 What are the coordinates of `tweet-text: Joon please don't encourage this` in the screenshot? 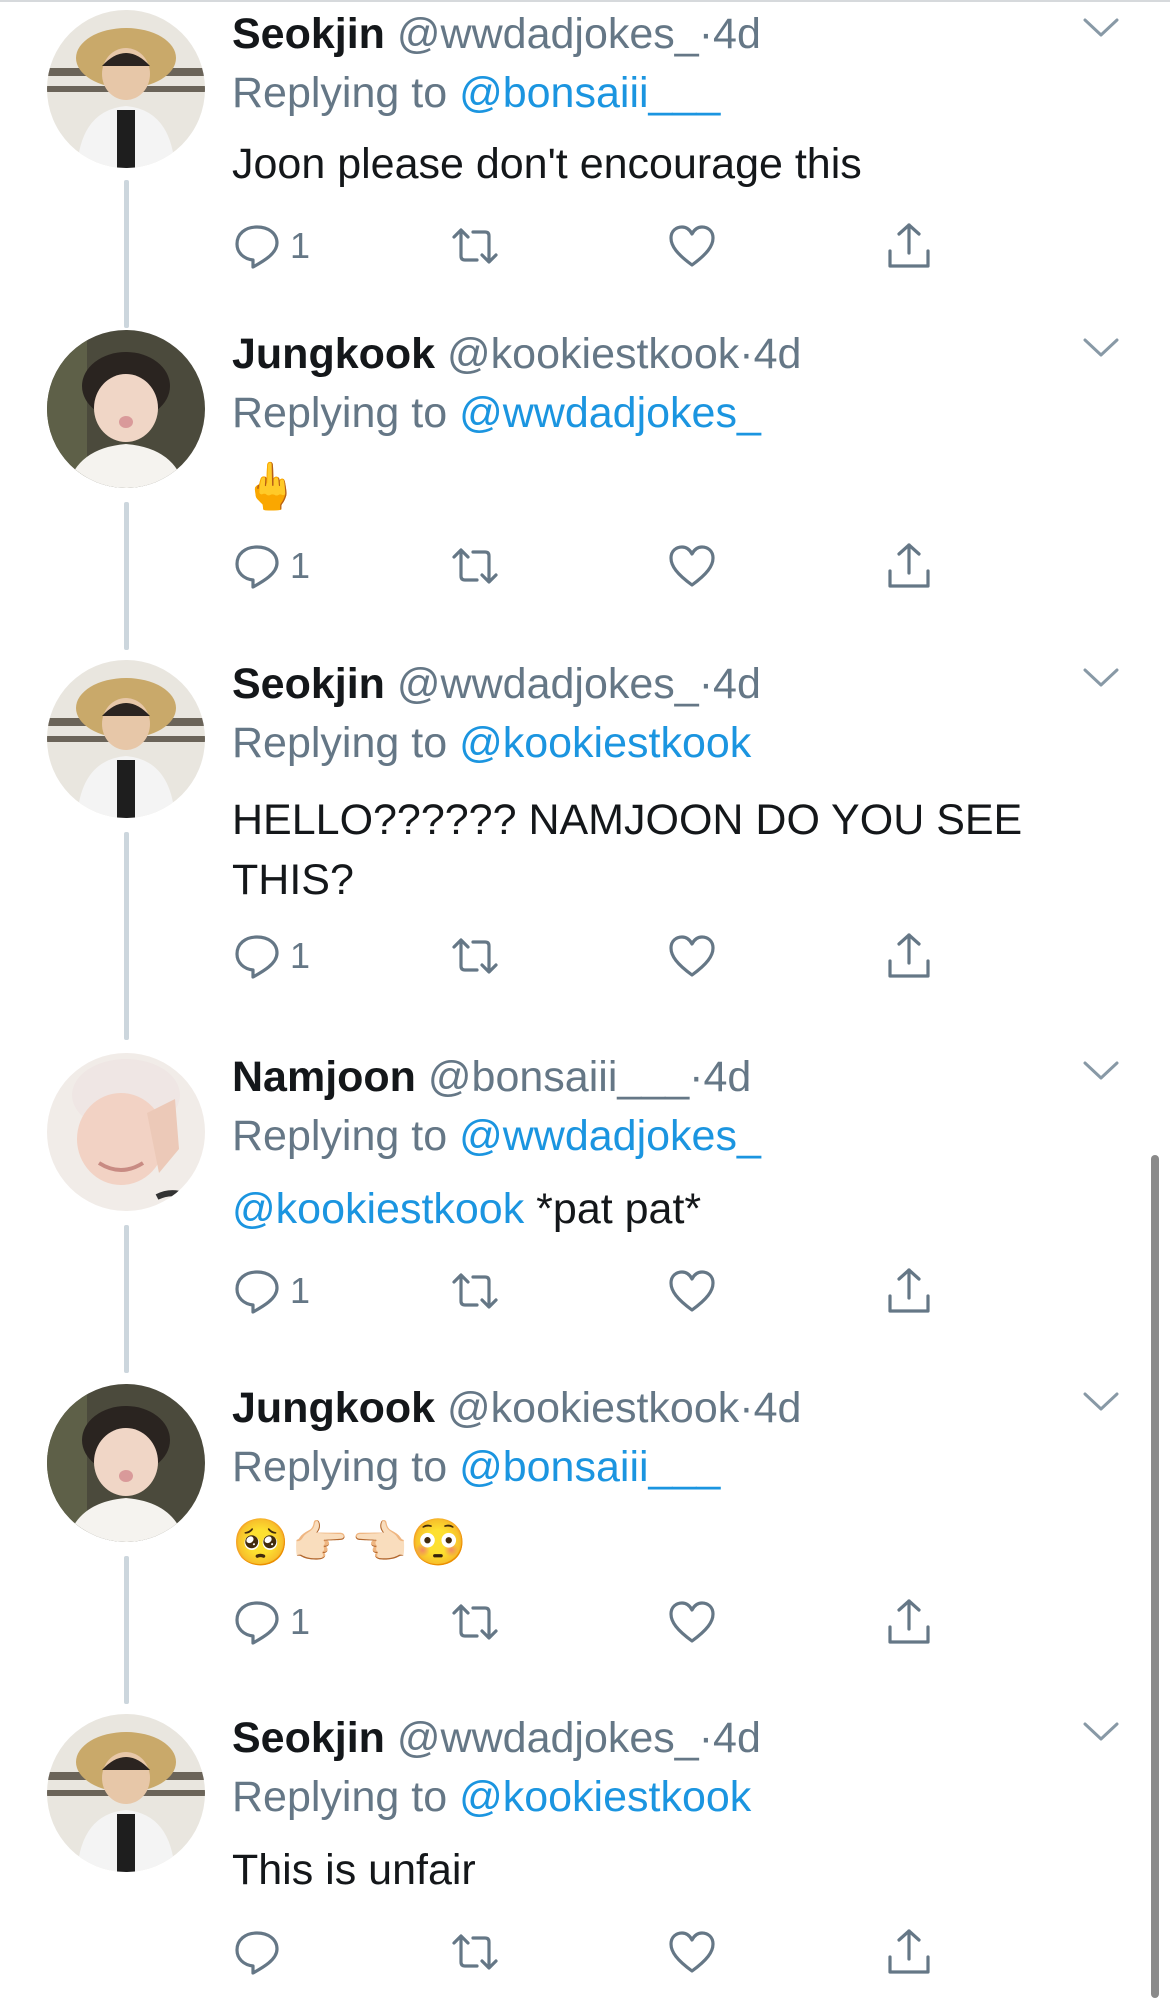 It's located at (547, 164).